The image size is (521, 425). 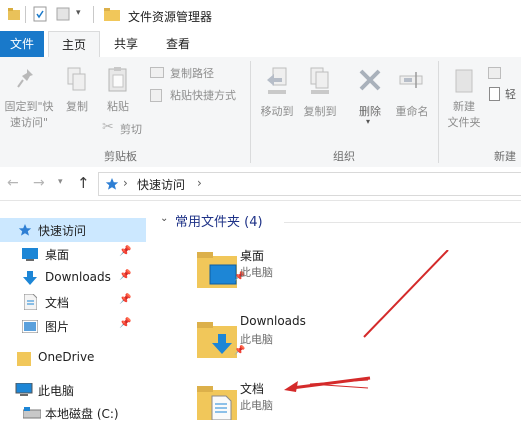 I want to click on nav-item-desktop: 桌面 📌, so click(x=73, y=254).